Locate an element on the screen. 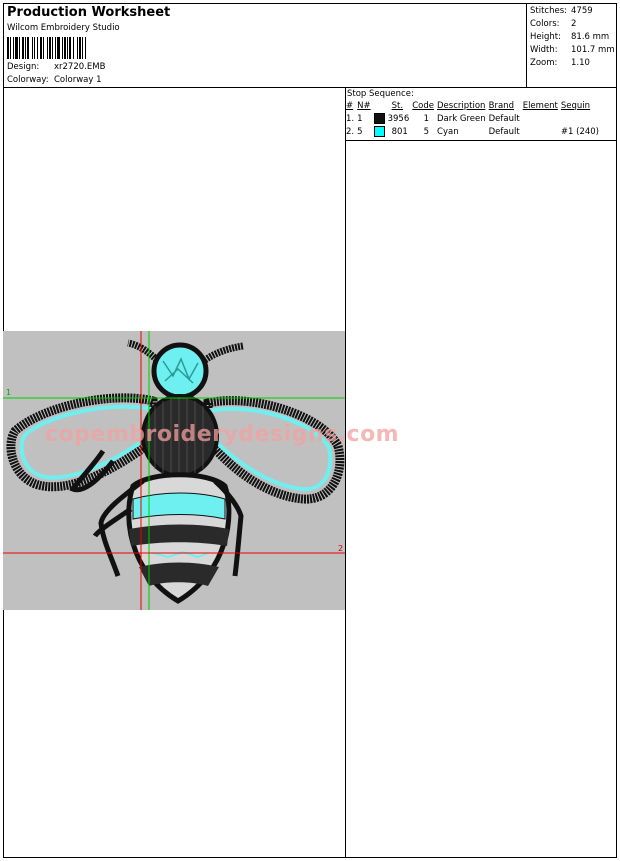 This screenshot has height=861, width=620. table-row: 1. 1 3956 1 Dark Green Default is located at coordinates (474, 118).